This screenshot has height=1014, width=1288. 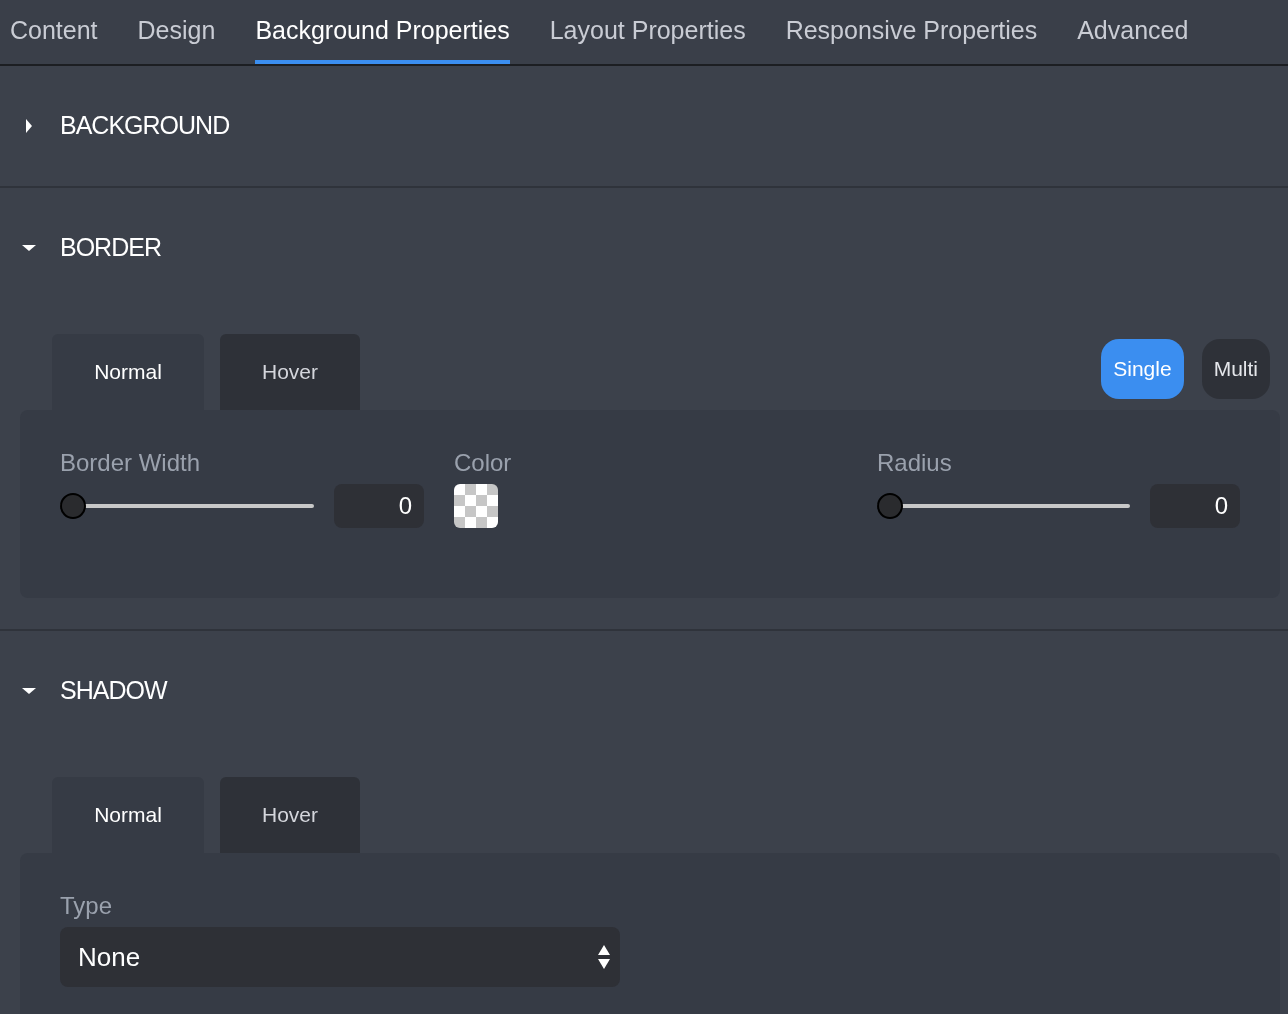 What do you see at coordinates (1235, 369) in the screenshot?
I see `mode-button: Multi` at bounding box center [1235, 369].